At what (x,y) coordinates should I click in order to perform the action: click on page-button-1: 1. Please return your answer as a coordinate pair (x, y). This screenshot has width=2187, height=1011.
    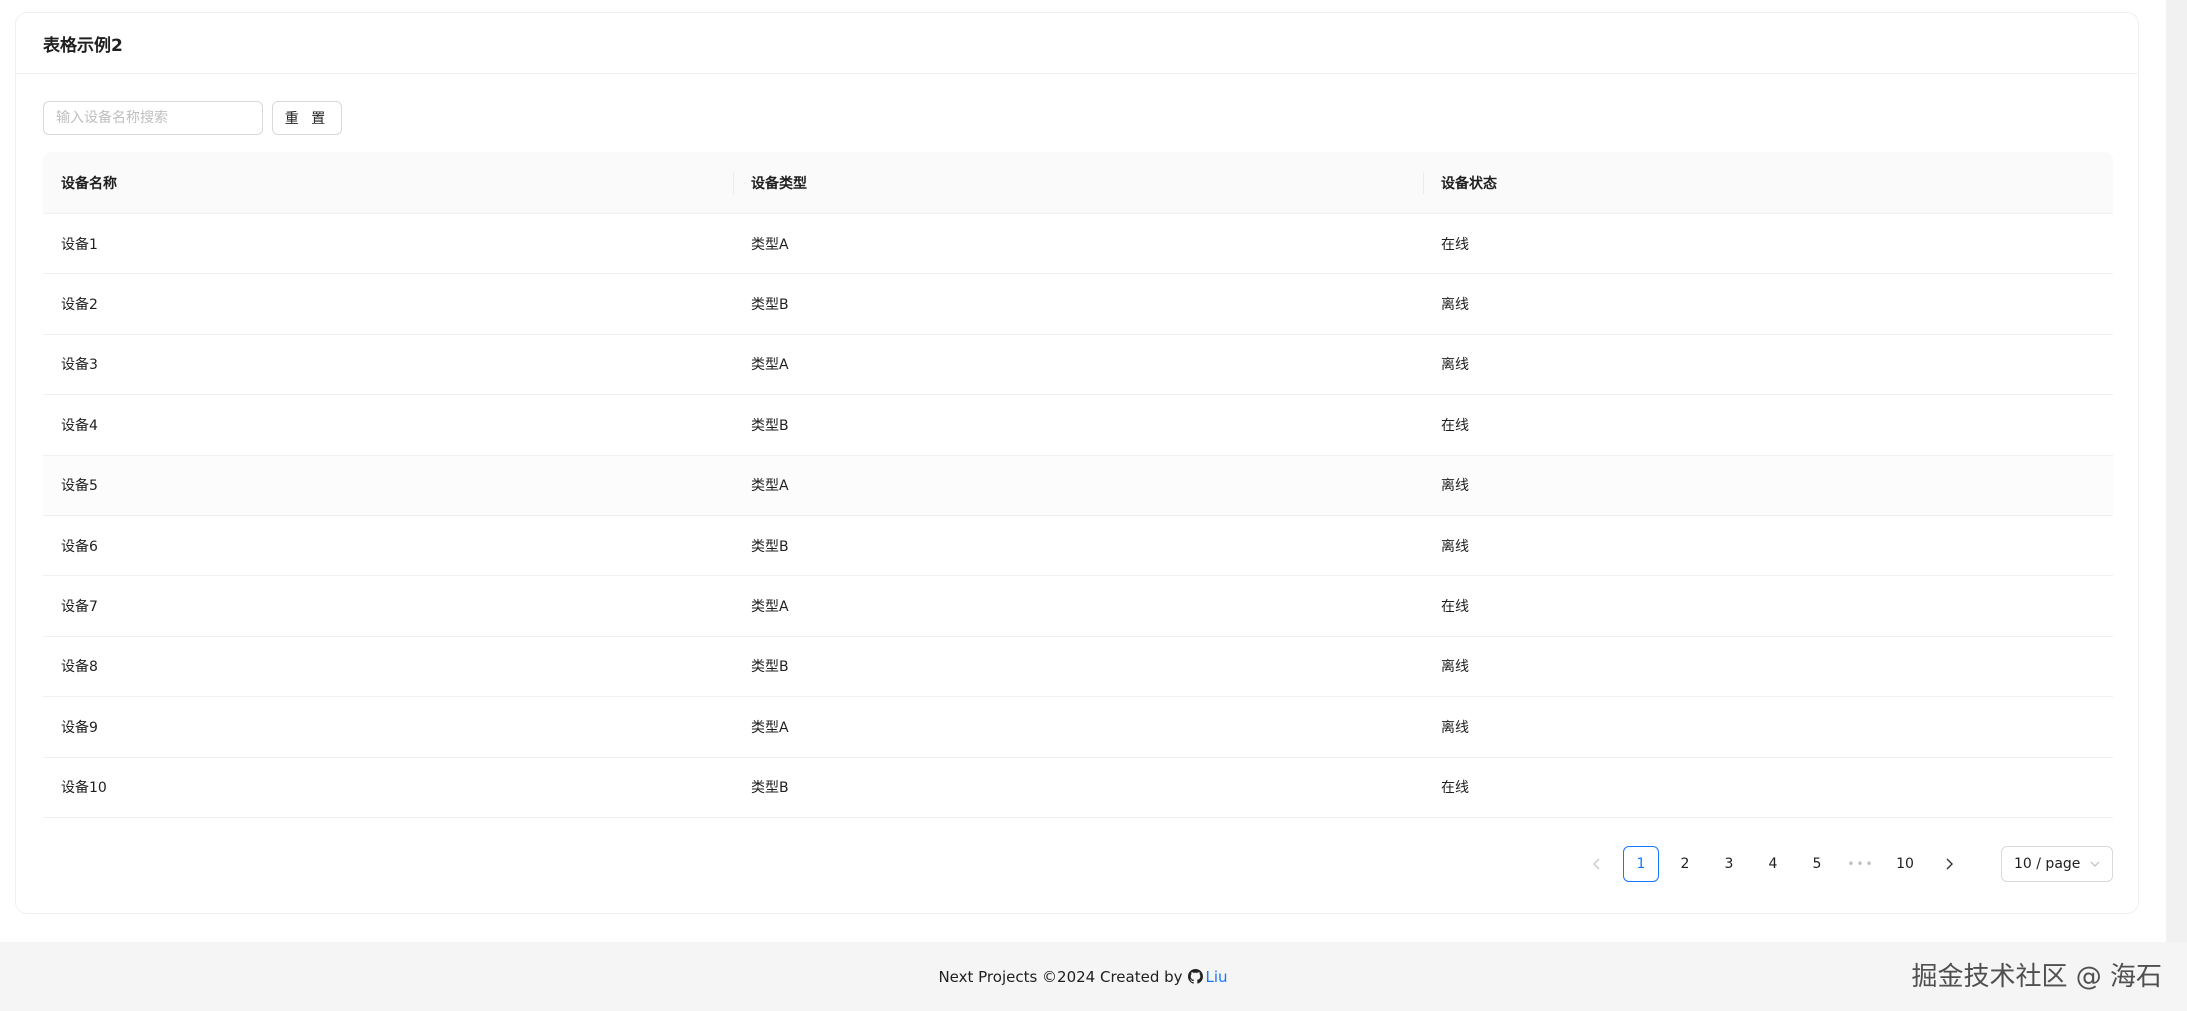
    Looking at the image, I should click on (1641, 864).